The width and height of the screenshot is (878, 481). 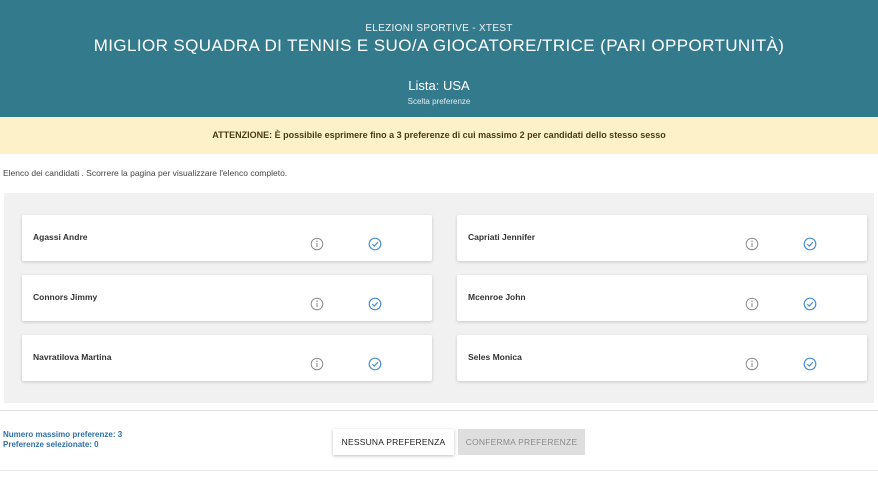 What do you see at coordinates (439, 470) in the screenshot?
I see `bottom-divider` at bounding box center [439, 470].